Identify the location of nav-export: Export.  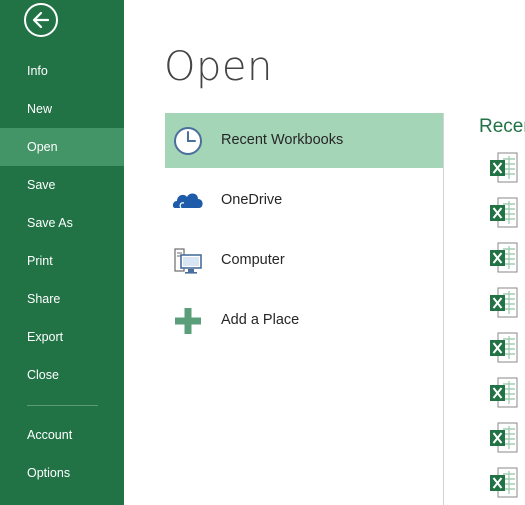
(62, 337).